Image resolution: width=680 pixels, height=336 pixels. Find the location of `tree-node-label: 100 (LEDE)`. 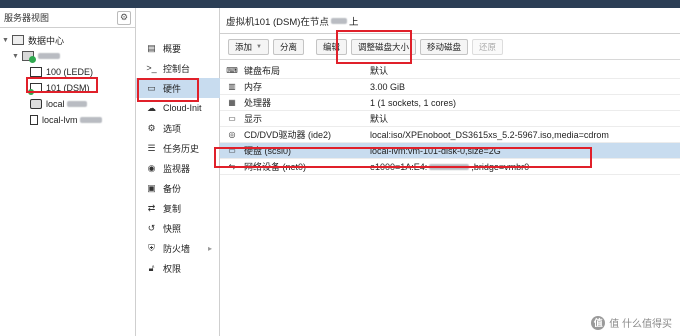

tree-node-label: 100 (LEDE) is located at coordinates (70, 72).